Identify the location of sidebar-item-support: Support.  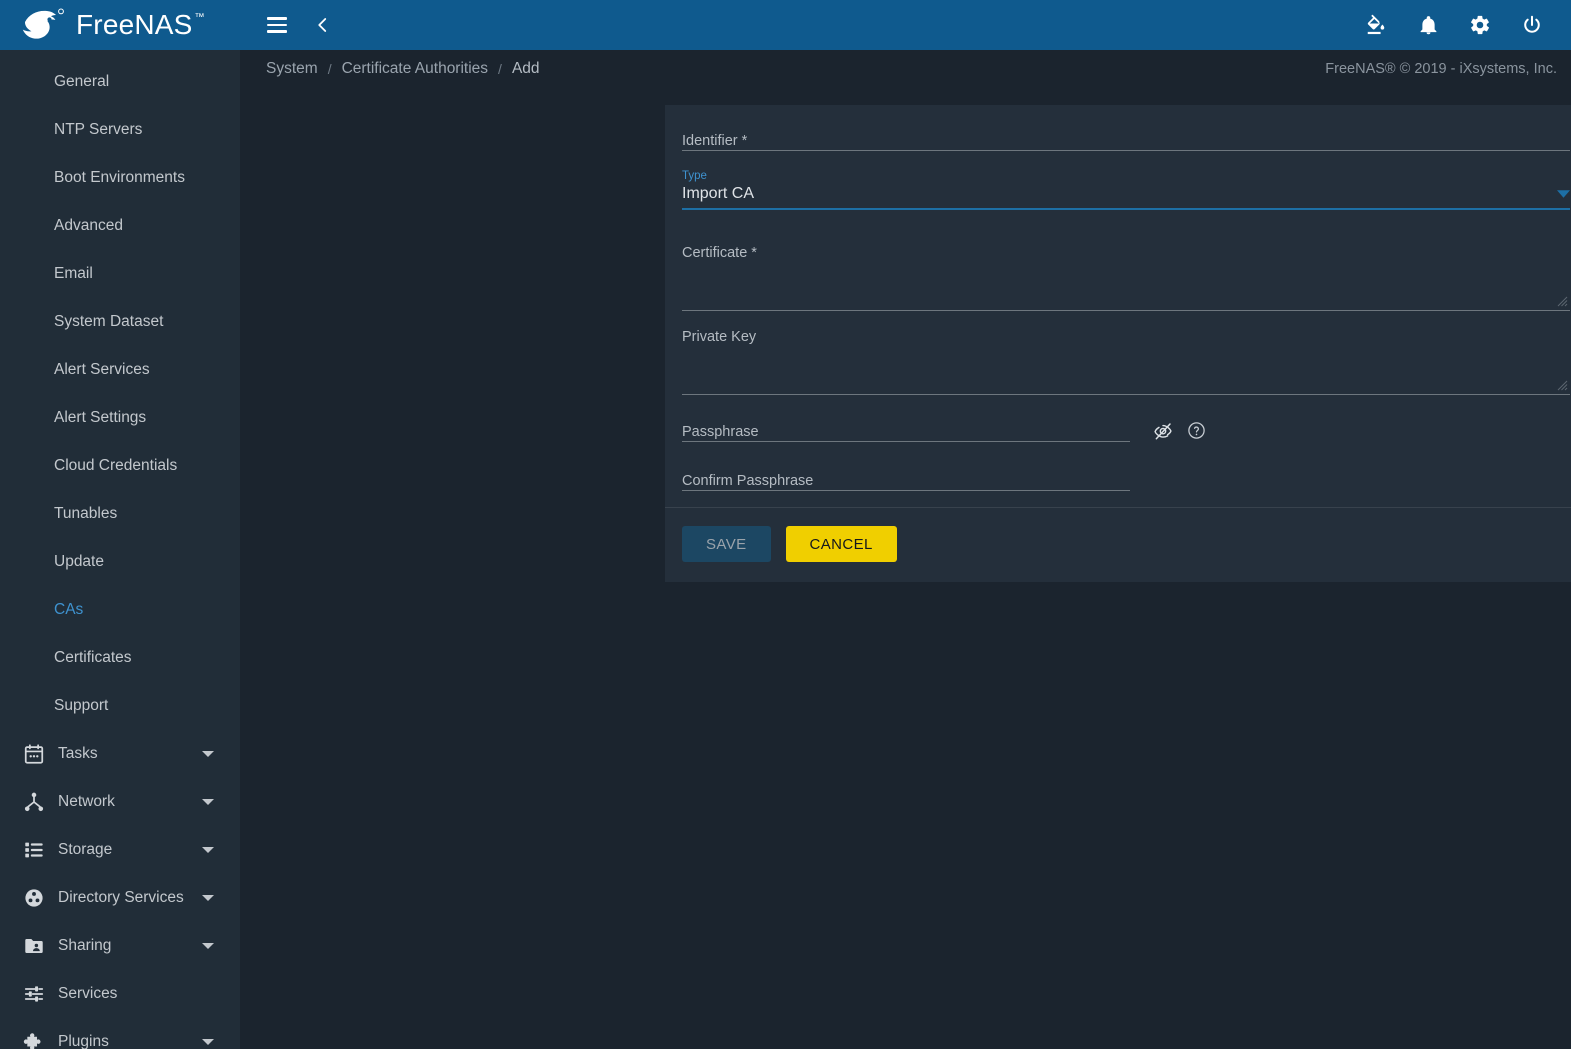
(120, 706).